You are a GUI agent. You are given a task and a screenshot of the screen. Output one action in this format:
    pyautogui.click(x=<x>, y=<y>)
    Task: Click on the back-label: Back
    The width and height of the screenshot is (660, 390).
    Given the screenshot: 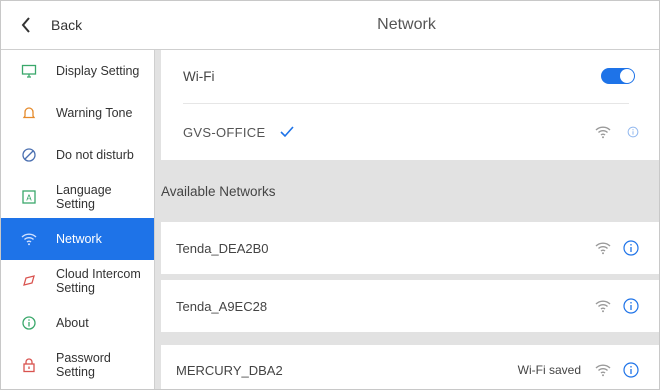 What is the action you would take?
    pyautogui.click(x=67, y=25)
    